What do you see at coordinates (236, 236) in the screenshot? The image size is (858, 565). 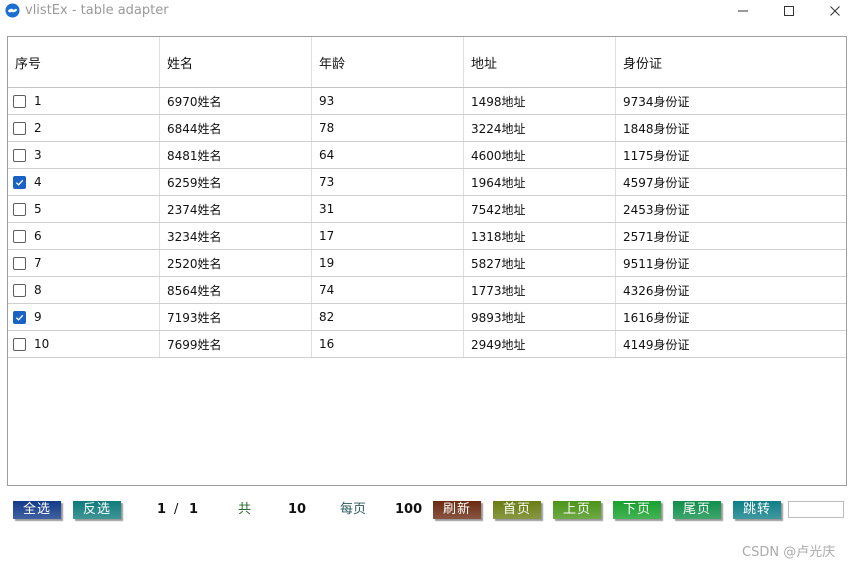 I see `name-cell: 3234姓名` at bounding box center [236, 236].